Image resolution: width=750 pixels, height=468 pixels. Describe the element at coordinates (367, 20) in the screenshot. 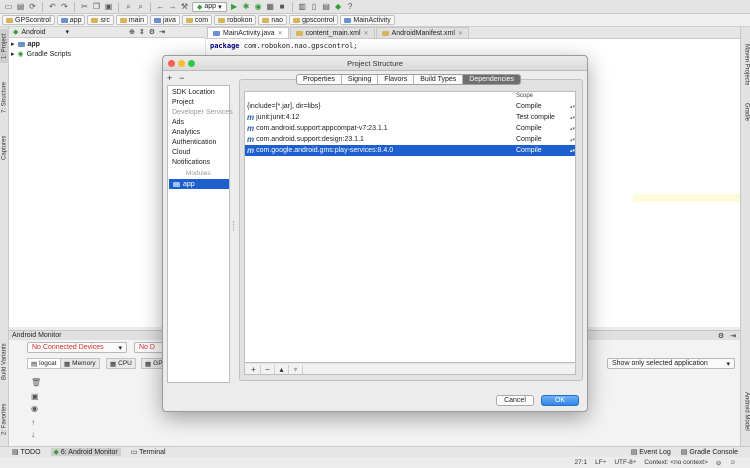

I see `breadcrumb-item-mainactivity: MainActivity` at that location.